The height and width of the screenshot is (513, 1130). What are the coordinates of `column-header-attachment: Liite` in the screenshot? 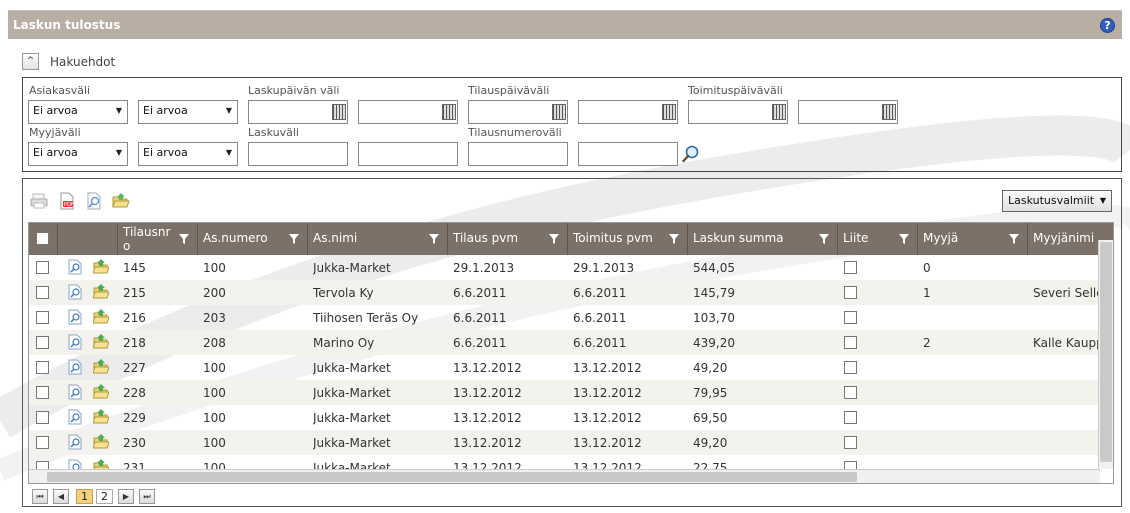 It's located at (878, 239).